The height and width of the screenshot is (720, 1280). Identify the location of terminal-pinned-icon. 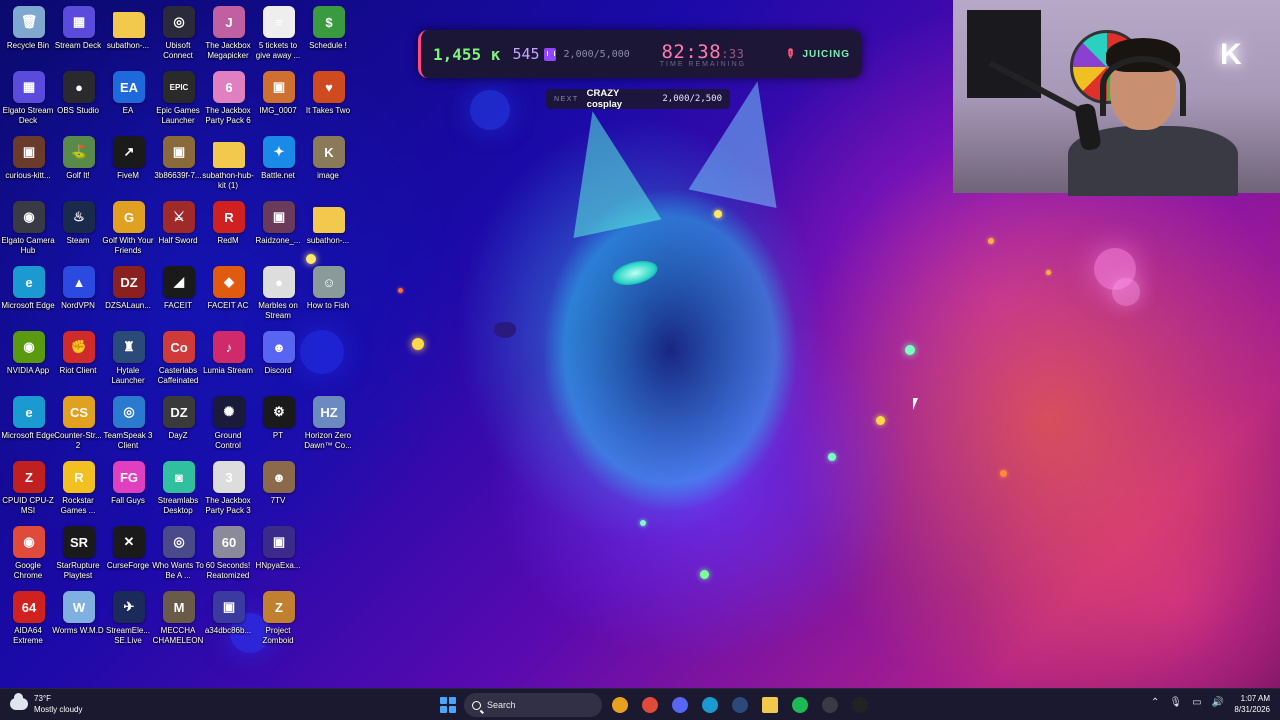
(860, 705).